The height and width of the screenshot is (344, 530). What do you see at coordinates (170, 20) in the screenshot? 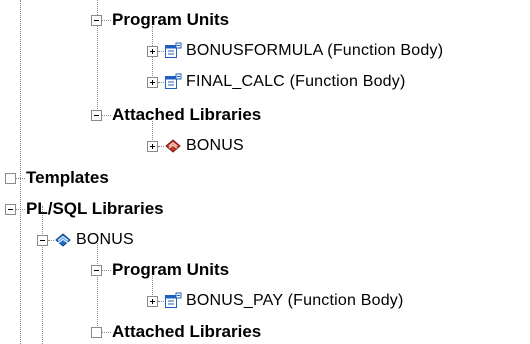
I see `tree-node-program-units-1: Program Units` at bounding box center [170, 20].